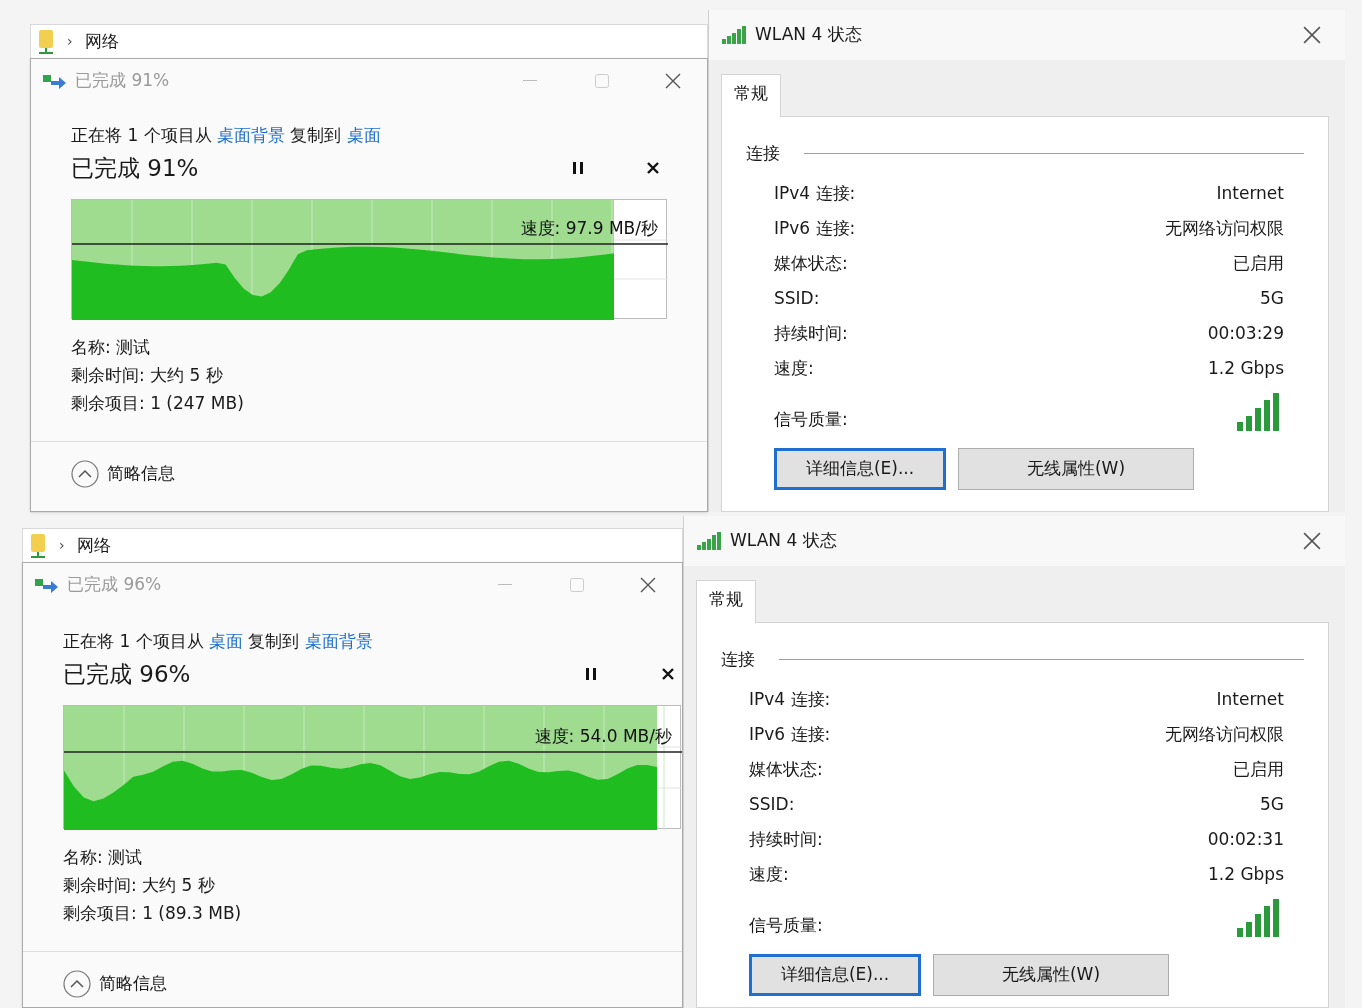 This screenshot has width=1362, height=1008. What do you see at coordinates (338, 641) in the screenshot?
I see `destination-link: 桌面背景` at bounding box center [338, 641].